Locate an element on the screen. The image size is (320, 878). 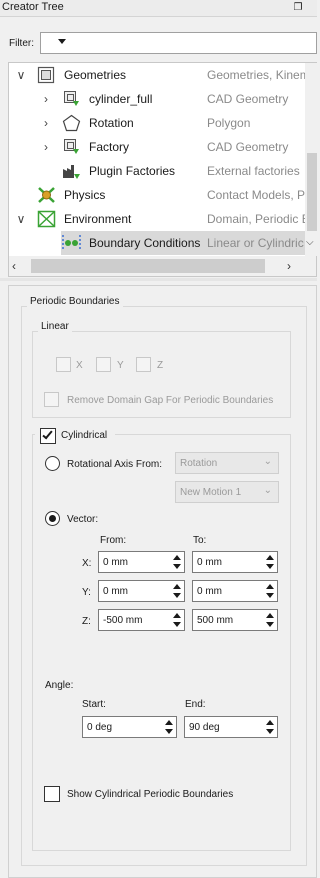
end-label: End: is located at coordinates (195, 704).